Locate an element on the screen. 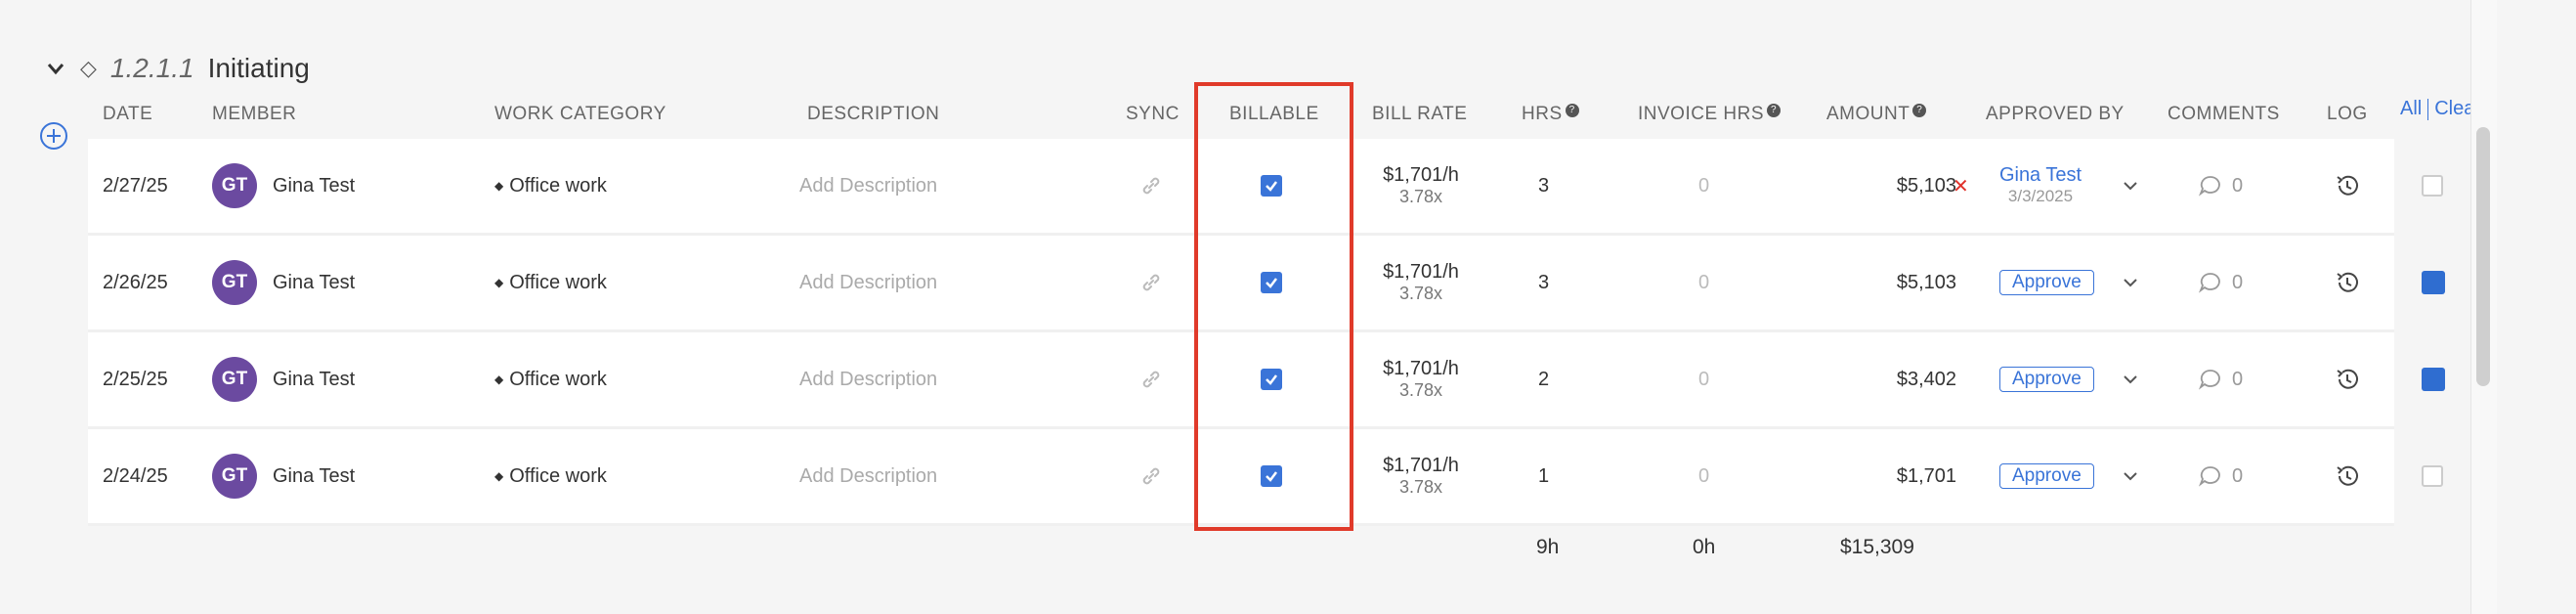  col-approved-by: APPROVED BY is located at coordinates (2056, 114).